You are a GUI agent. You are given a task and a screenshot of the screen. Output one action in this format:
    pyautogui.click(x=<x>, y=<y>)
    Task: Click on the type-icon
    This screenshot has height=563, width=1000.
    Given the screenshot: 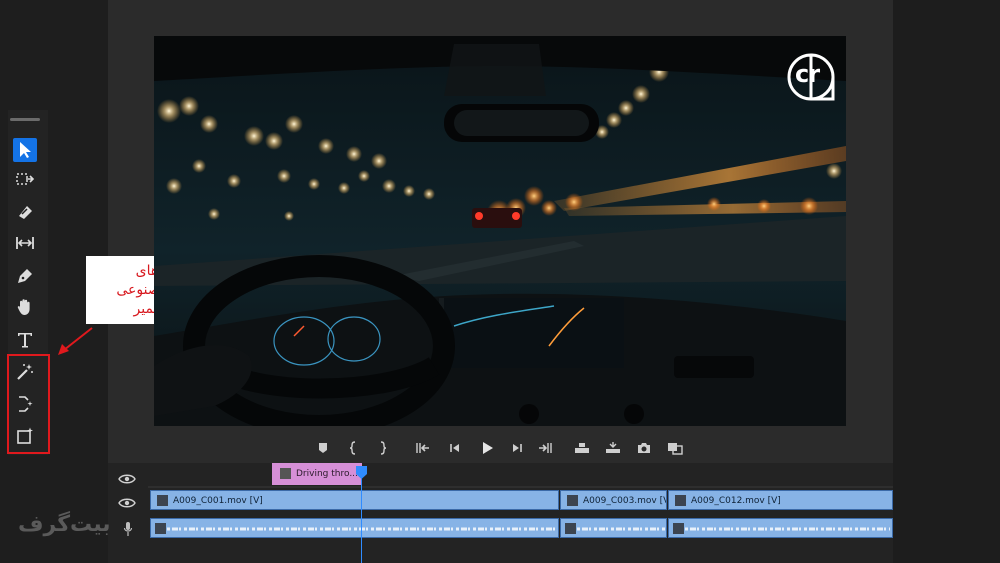 What is the action you would take?
    pyautogui.click(x=25, y=340)
    